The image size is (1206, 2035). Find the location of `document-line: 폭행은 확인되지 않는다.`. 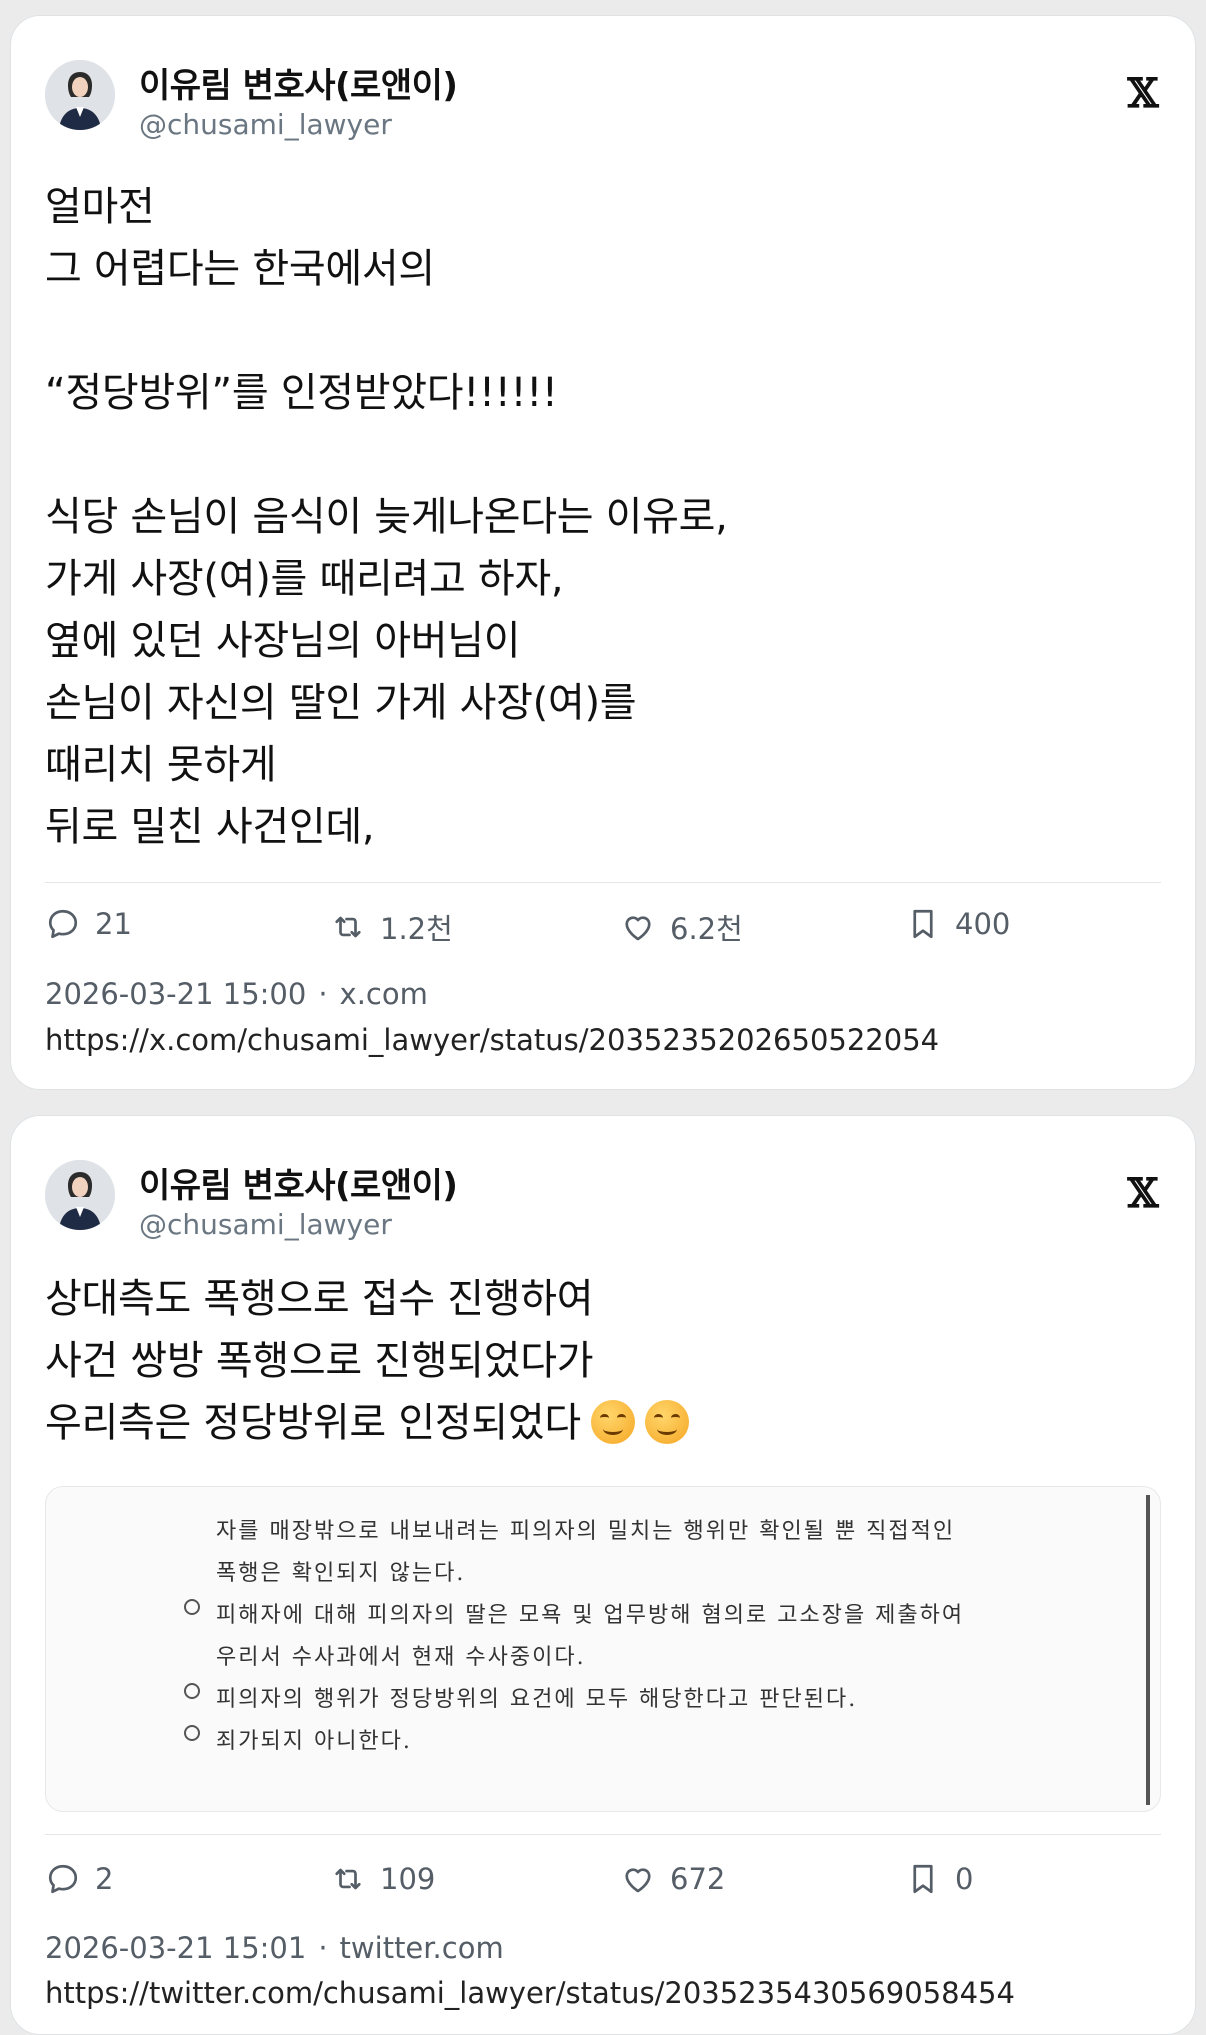

document-line: 폭행은 확인되지 않는다. is located at coordinates (341, 1573).